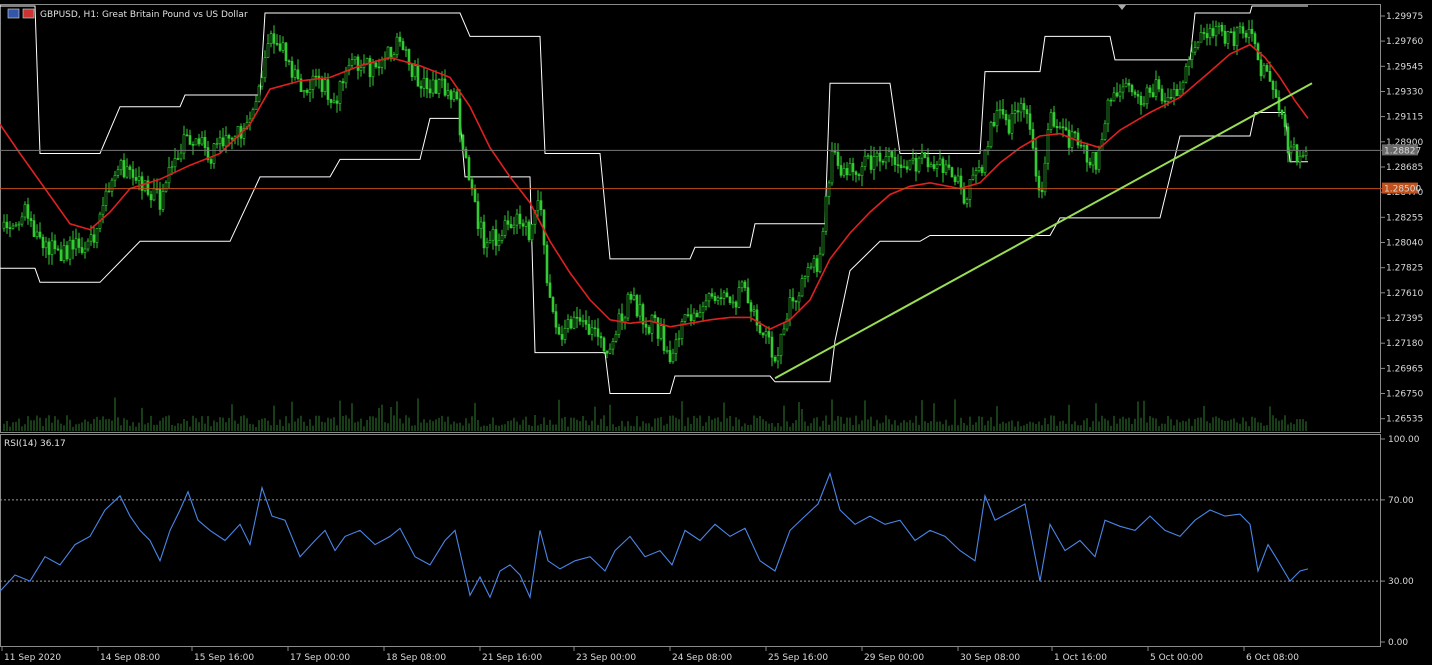 This screenshot has height=665, width=1432. Describe the element at coordinates (1404, 118) in the screenshot. I see `price-tick-label: 1.29115` at that location.